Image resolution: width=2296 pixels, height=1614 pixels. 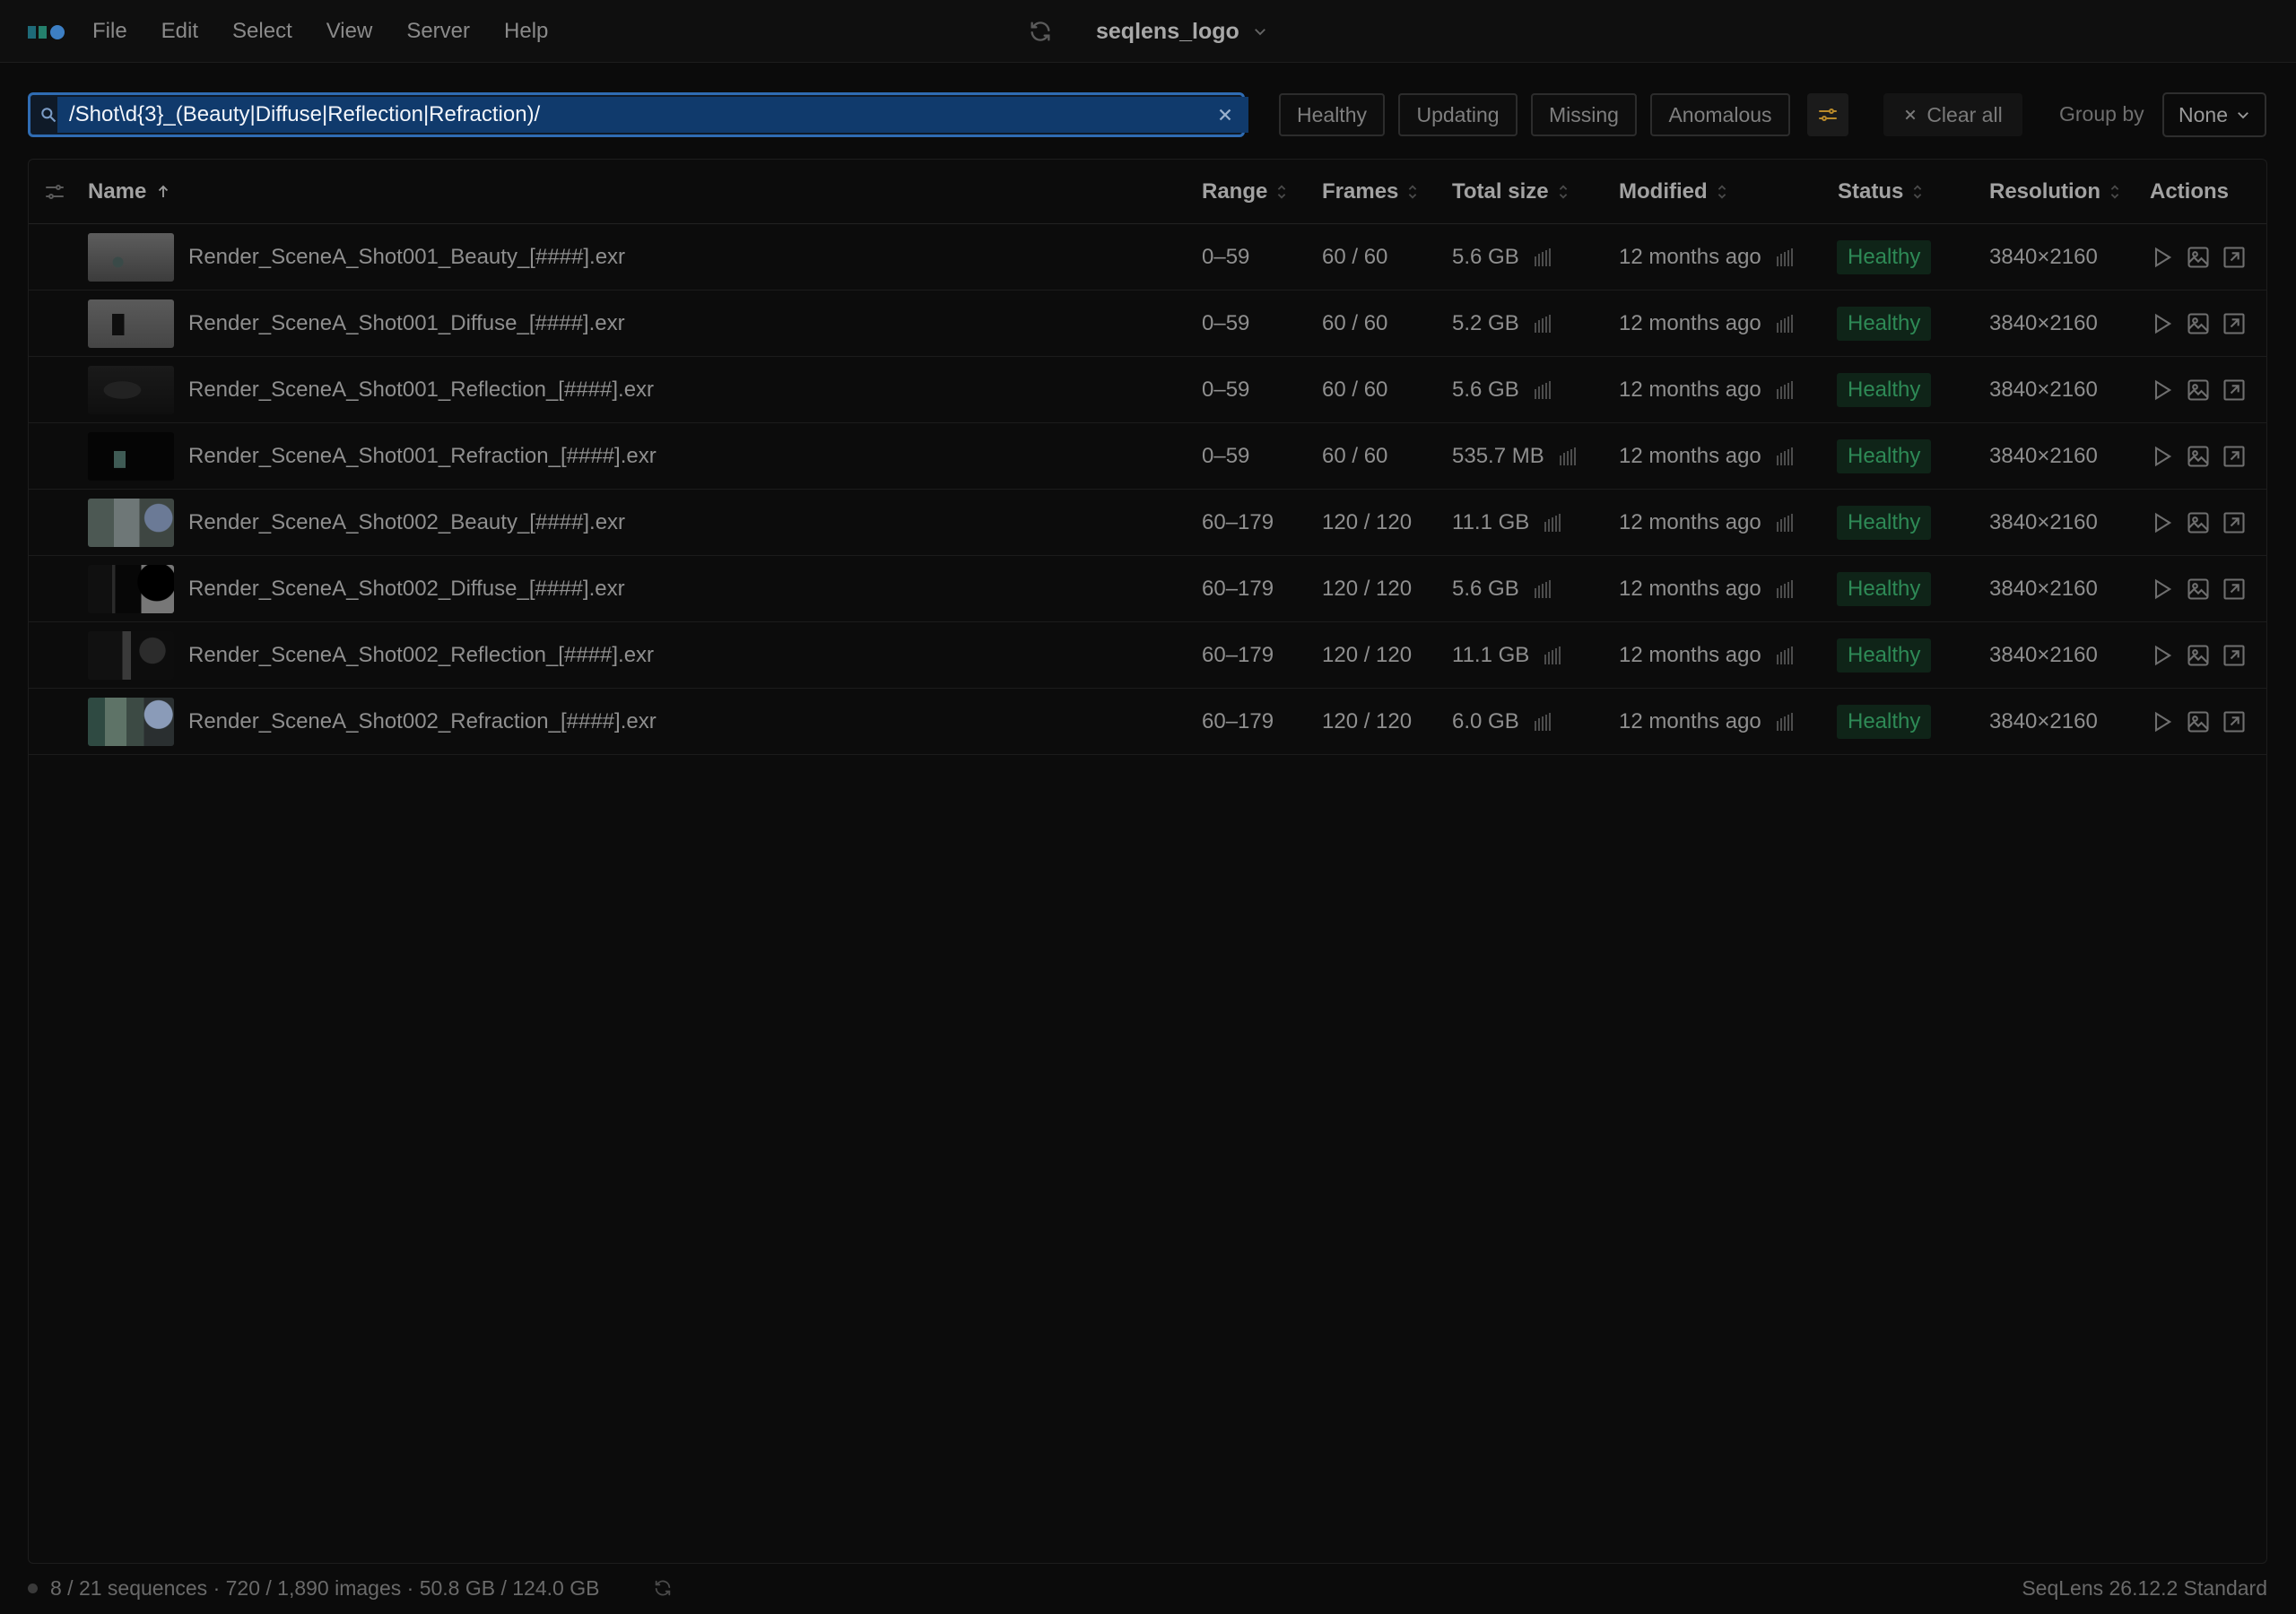 I want to click on menu-file: File, so click(x=109, y=31).